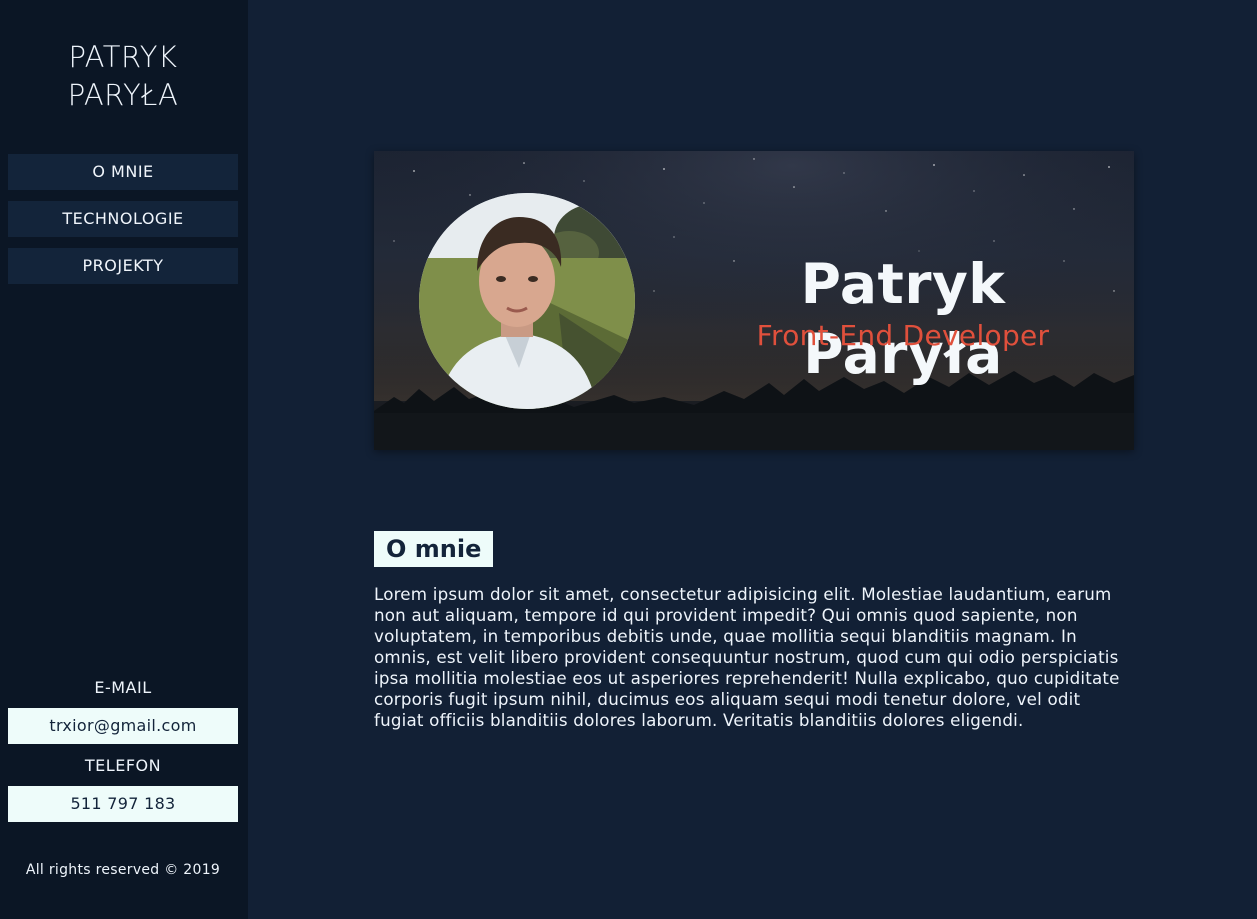 This screenshot has height=919, width=1257. Describe the element at coordinates (434, 549) in the screenshot. I see `section-title-about: O mnie` at that location.